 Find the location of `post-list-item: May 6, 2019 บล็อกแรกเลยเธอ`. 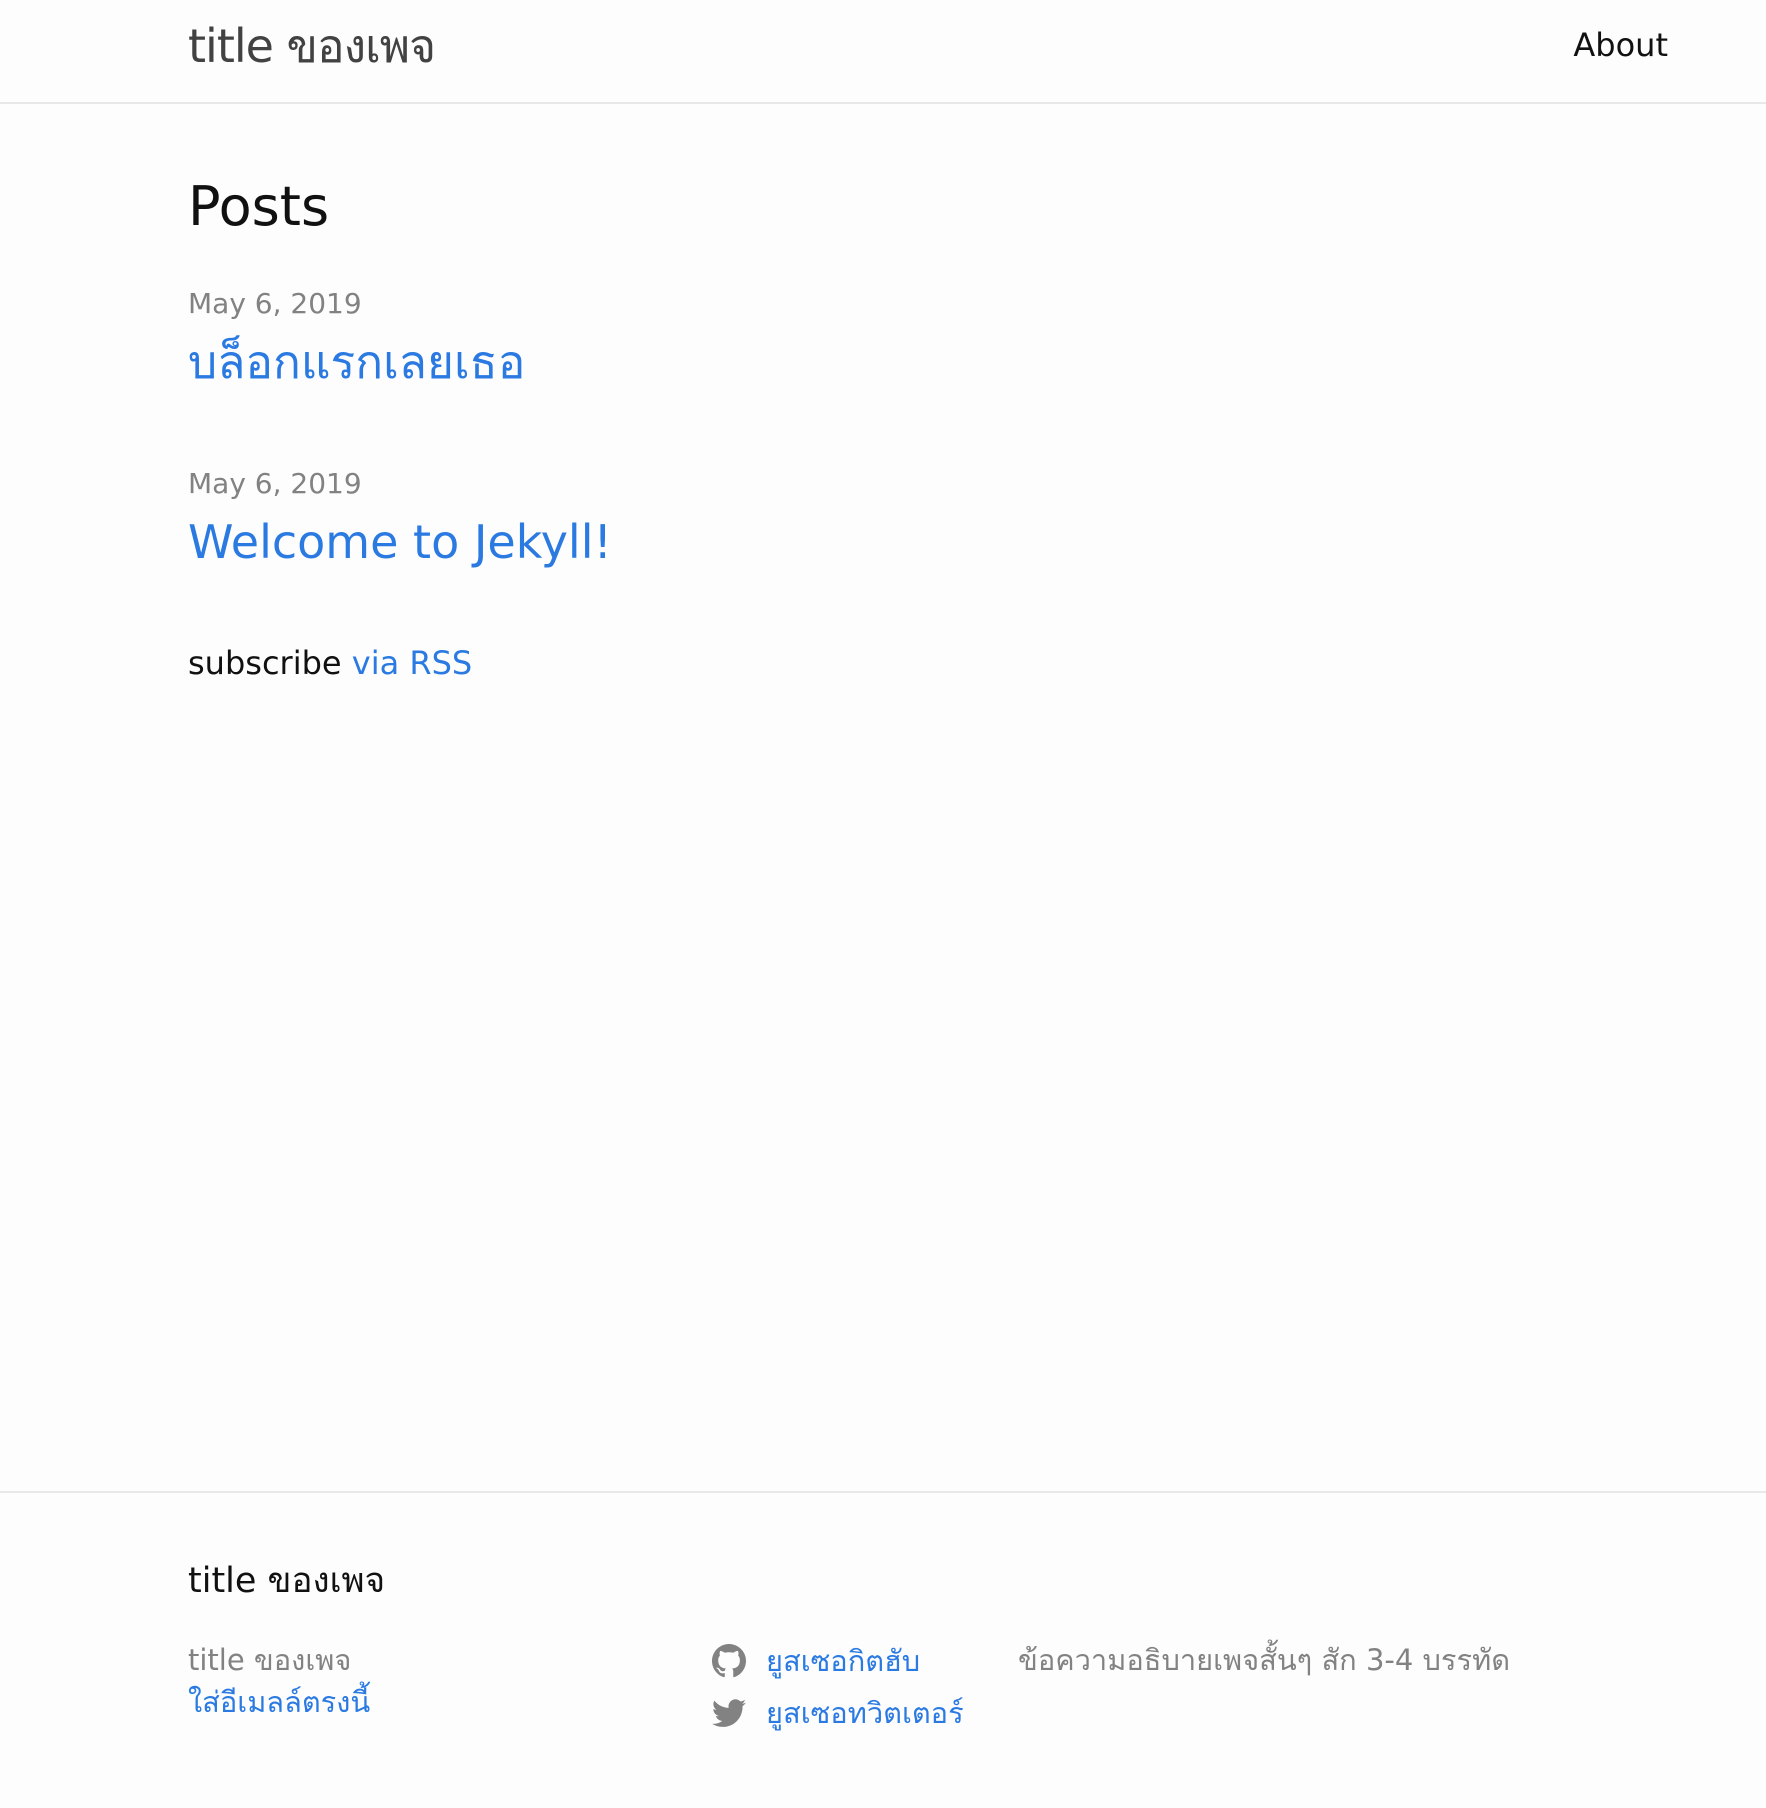

post-list-item: May 6, 2019 บล็อกแรกเลยเธอ is located at coordinates (356, 339).